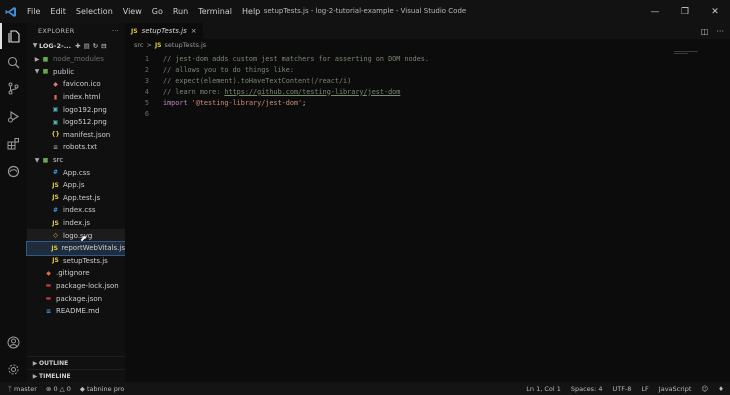 This screenshot has width=730, height=395. I want to click on tree-file-favicon: ◆ favicon.ico, so click(76, 84).